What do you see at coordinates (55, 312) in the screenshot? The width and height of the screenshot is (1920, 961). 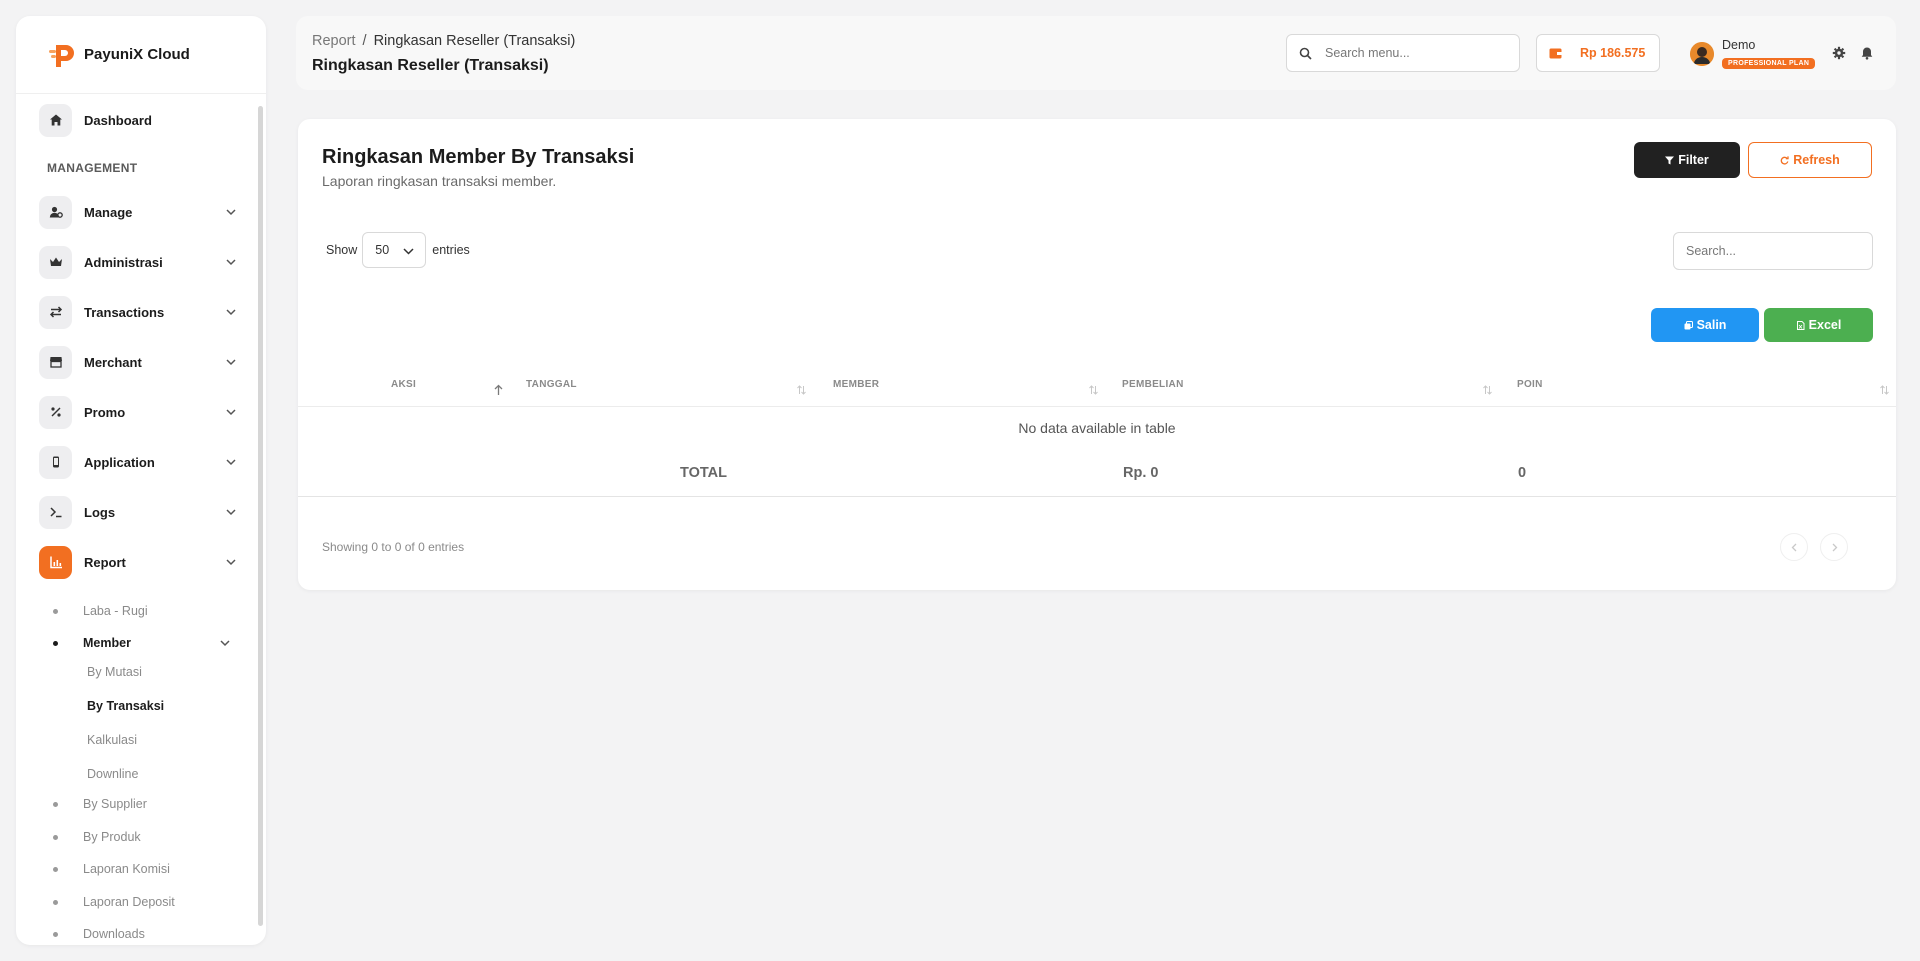 I see `swap-icon` at bounding box center [55, 312].